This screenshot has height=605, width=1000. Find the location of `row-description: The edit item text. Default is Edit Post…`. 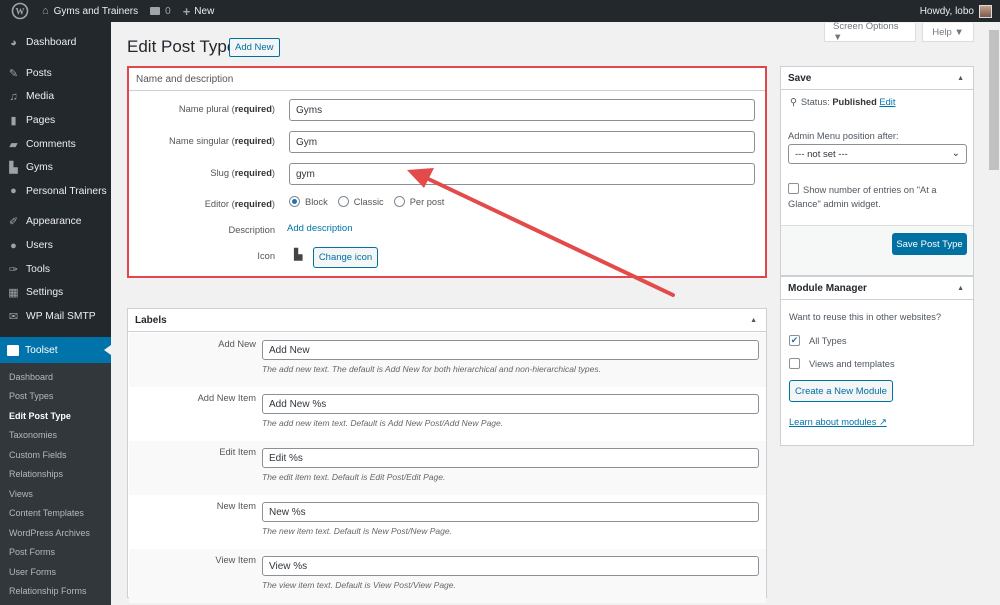

row-description: The edit item text. Default is Edit Post… is located at coordinates (354, 477).